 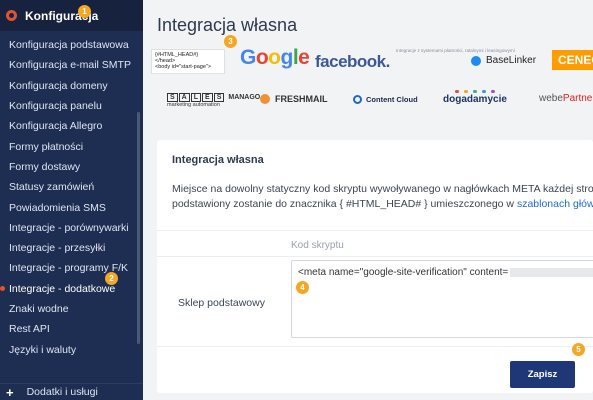 I want to click on content-cloud-icon, so click(x=357, y=99).